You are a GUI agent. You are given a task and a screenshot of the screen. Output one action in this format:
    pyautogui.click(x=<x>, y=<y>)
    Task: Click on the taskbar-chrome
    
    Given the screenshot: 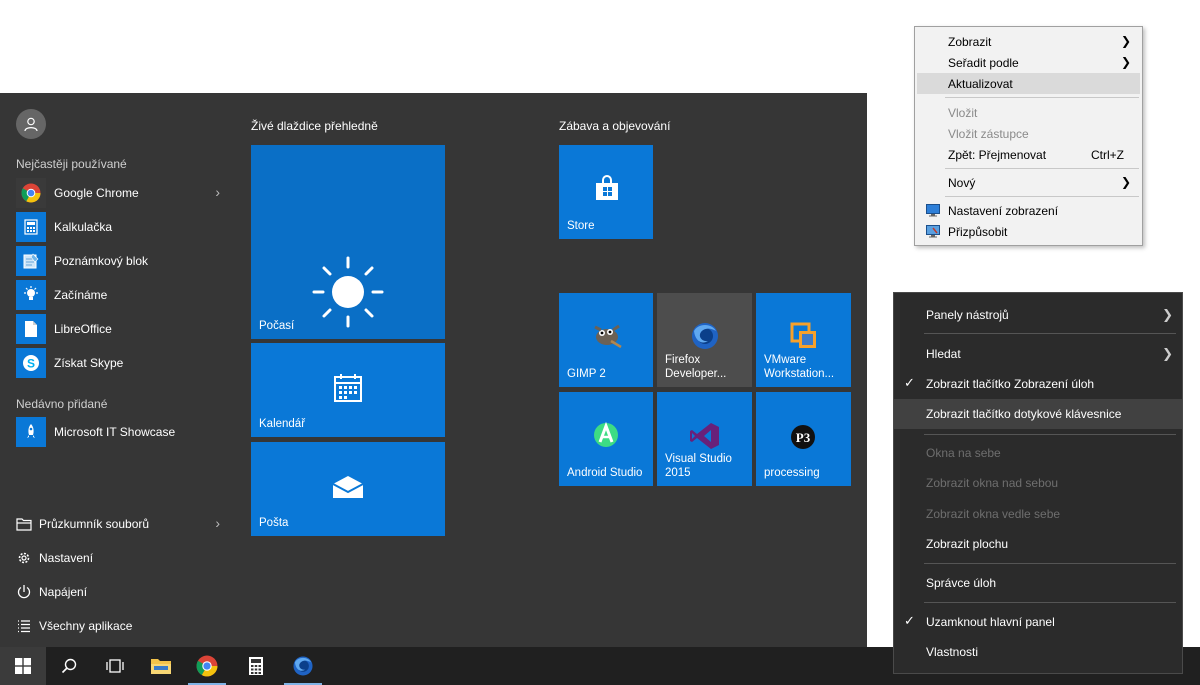 What is the action you would take?
    pyautogui.click(x=207, y=666)
    